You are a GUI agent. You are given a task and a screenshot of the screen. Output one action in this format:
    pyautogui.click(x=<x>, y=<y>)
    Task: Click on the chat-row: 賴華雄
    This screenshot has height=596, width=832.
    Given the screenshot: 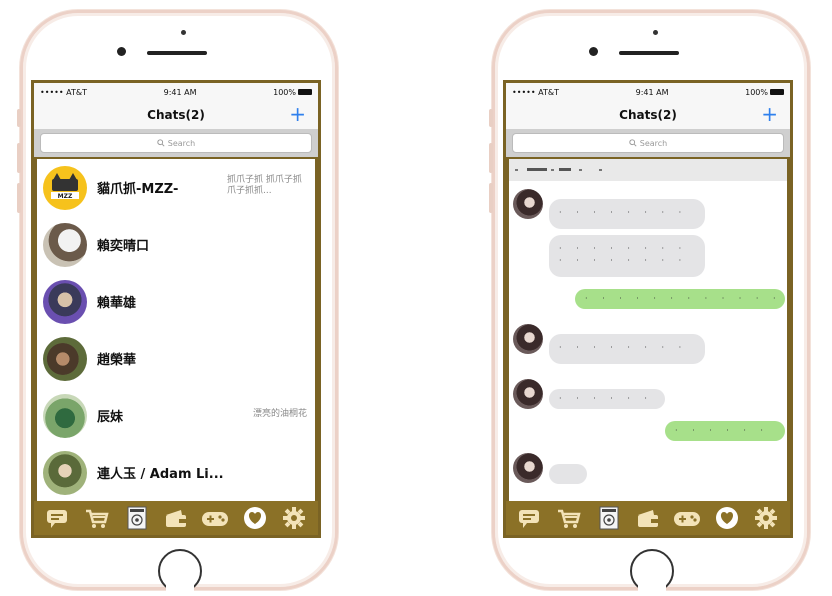 What is the action you would take?
    pyautogui.click(x=176, y=301)
    